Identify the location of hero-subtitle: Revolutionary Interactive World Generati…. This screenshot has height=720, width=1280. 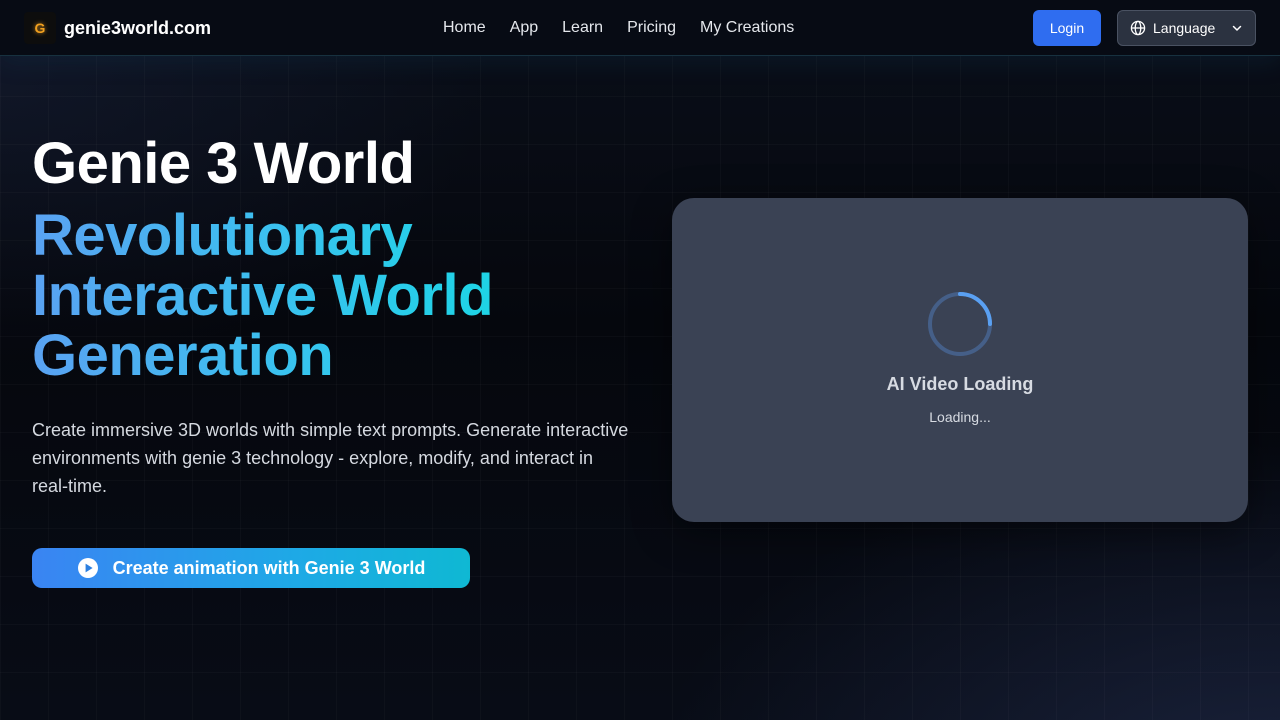
(312, 296).